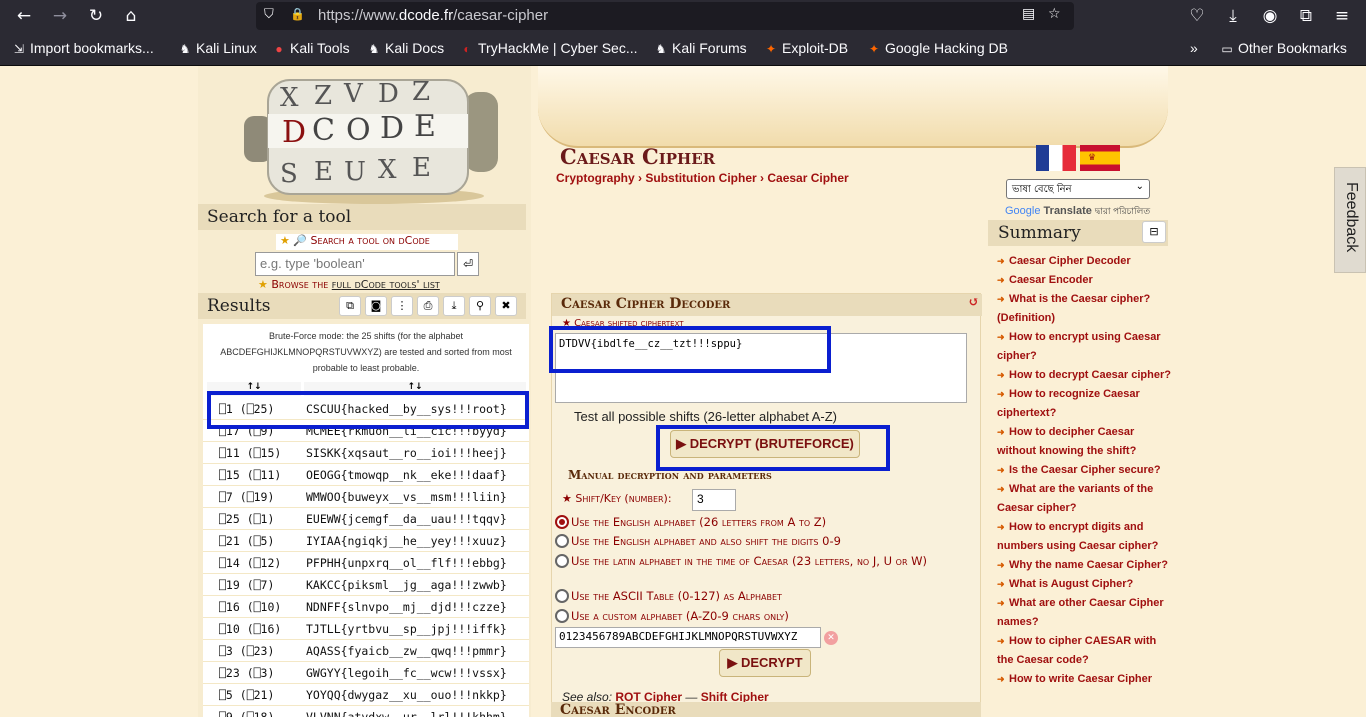 This screenshot has height=717, width=1366. What do you see at coordinates (1194, 48) in the screenshot?
I see `bookmarks-overflow-icon: »` at bounding box center [1194, 48].